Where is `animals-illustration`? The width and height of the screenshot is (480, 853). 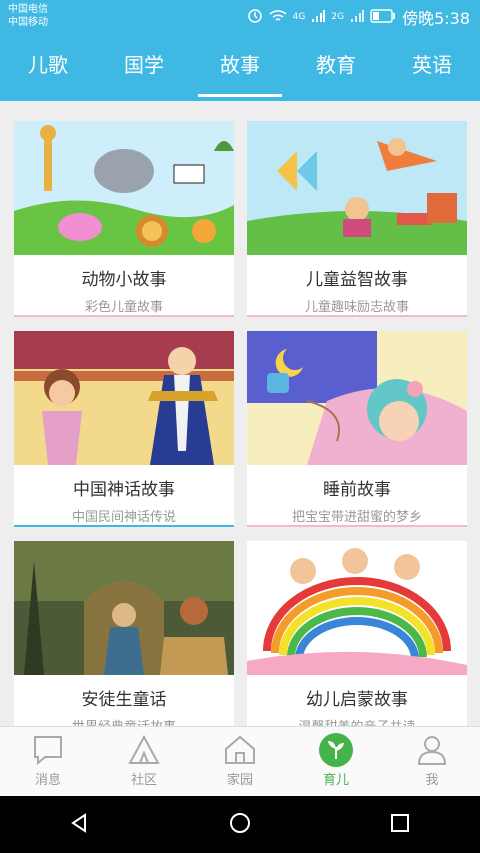 animals-illustration is located at coordinates (124, 188).